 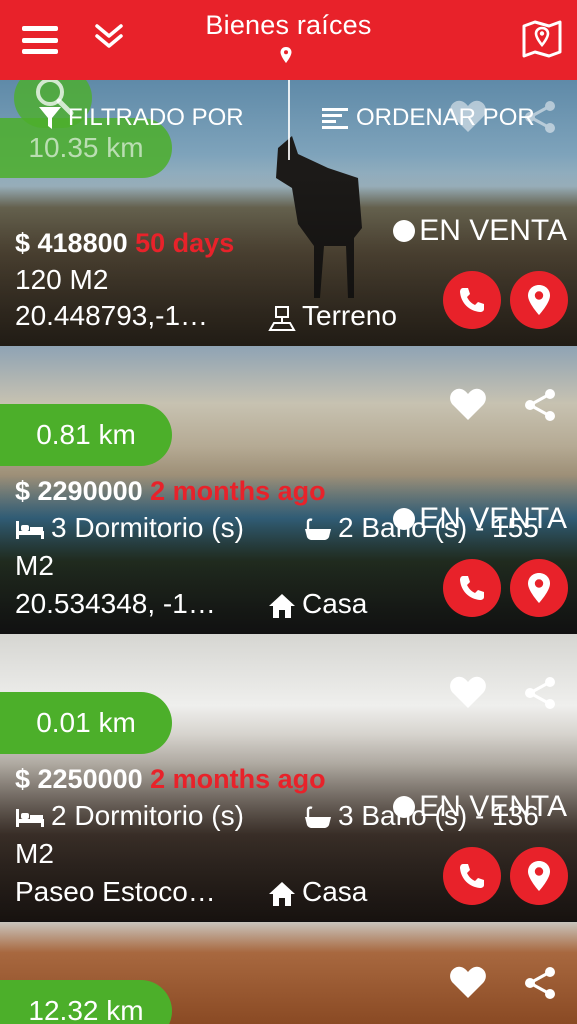 I want to click on price: $ 2250000 2 months ago, so click(x=170, y=779).